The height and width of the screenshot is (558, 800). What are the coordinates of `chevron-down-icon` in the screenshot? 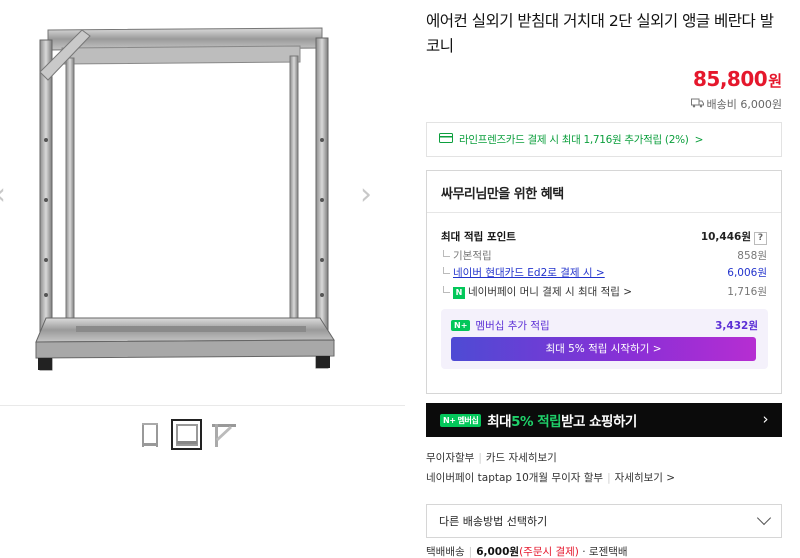 It's located at (764, 518).